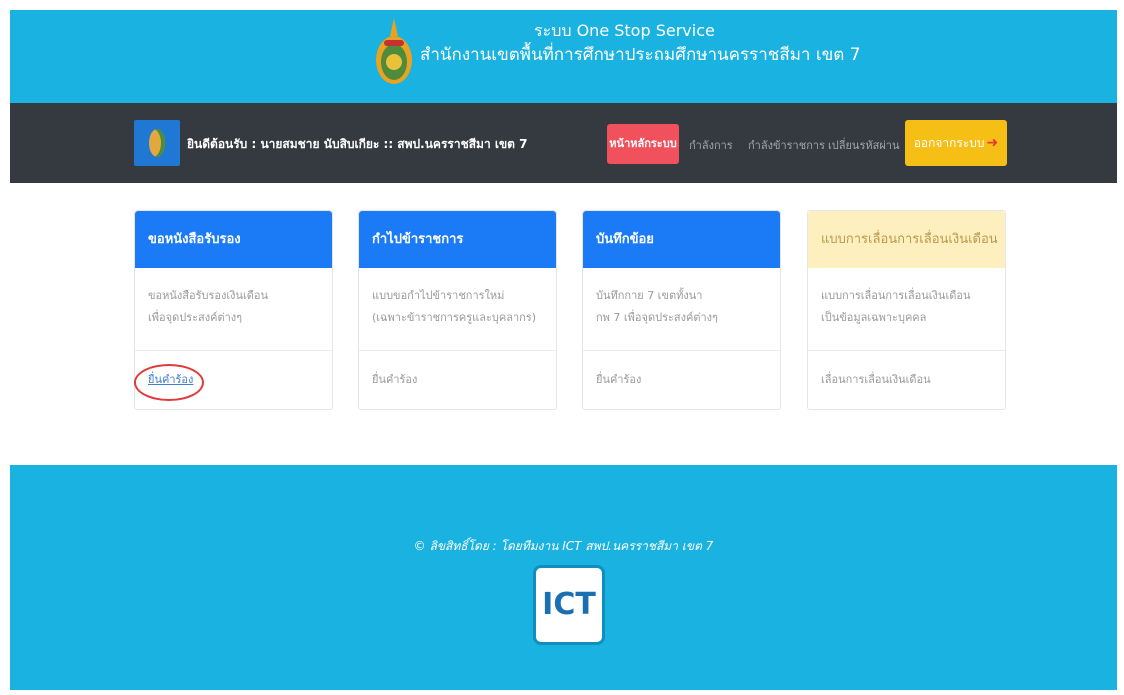 The height and width of the screenshot is (695, 1124). What do you see at coordinates (874, 317) in the screenshot?
I see `card-desc-line: เป็นข้อมูลเฉพาะบุคคล` at bounding box center [874, 317].